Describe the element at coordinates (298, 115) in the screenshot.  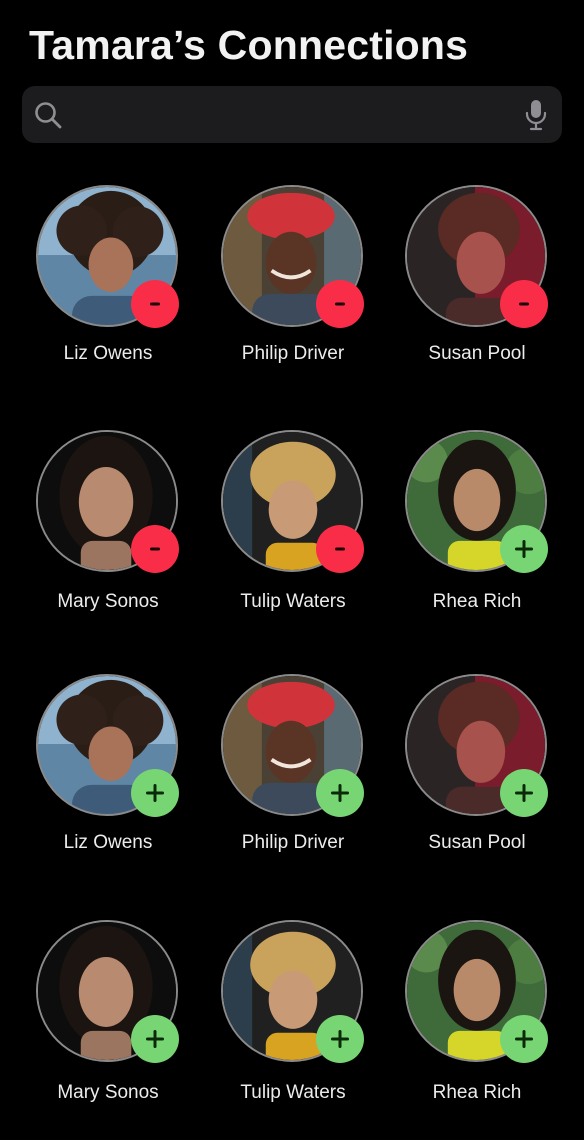
I see `search-input` at that location.